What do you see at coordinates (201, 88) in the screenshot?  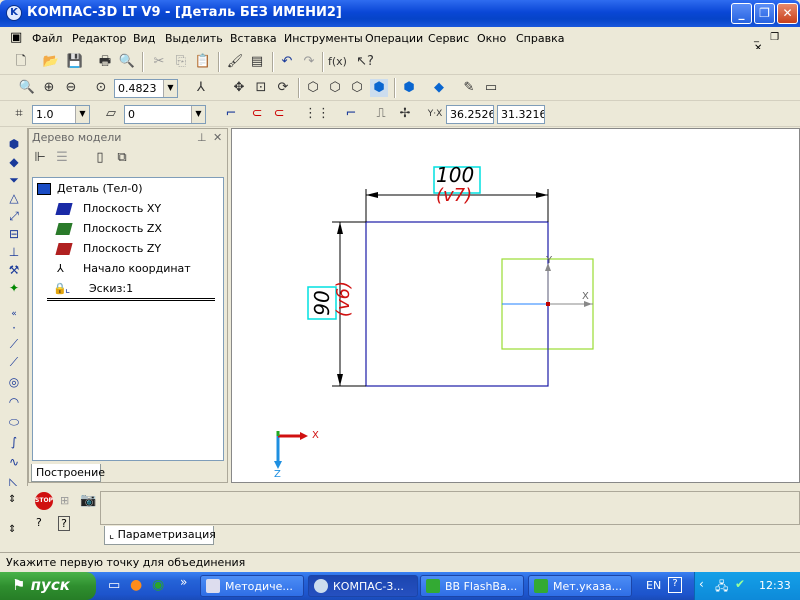 I see `orientation-icon: ⅄` at bounding box center [201, 88].